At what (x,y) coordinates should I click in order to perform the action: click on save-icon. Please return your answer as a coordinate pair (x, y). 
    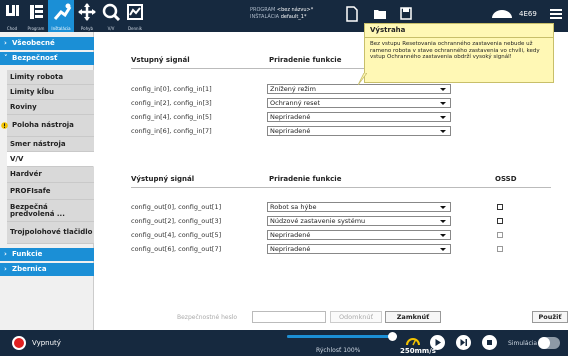
    Looking at the image, I should click on (406, 13).